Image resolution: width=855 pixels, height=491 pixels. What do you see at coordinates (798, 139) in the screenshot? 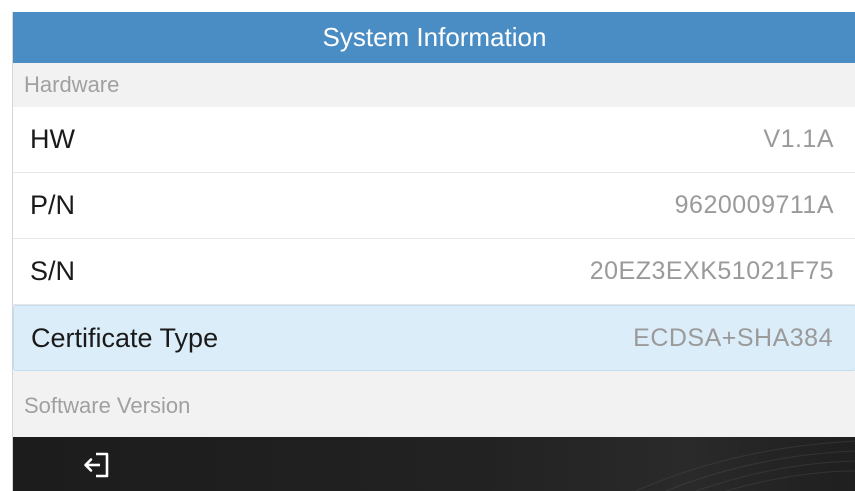
I see `row-value: V1.1A` at bounding box center [798, 139].